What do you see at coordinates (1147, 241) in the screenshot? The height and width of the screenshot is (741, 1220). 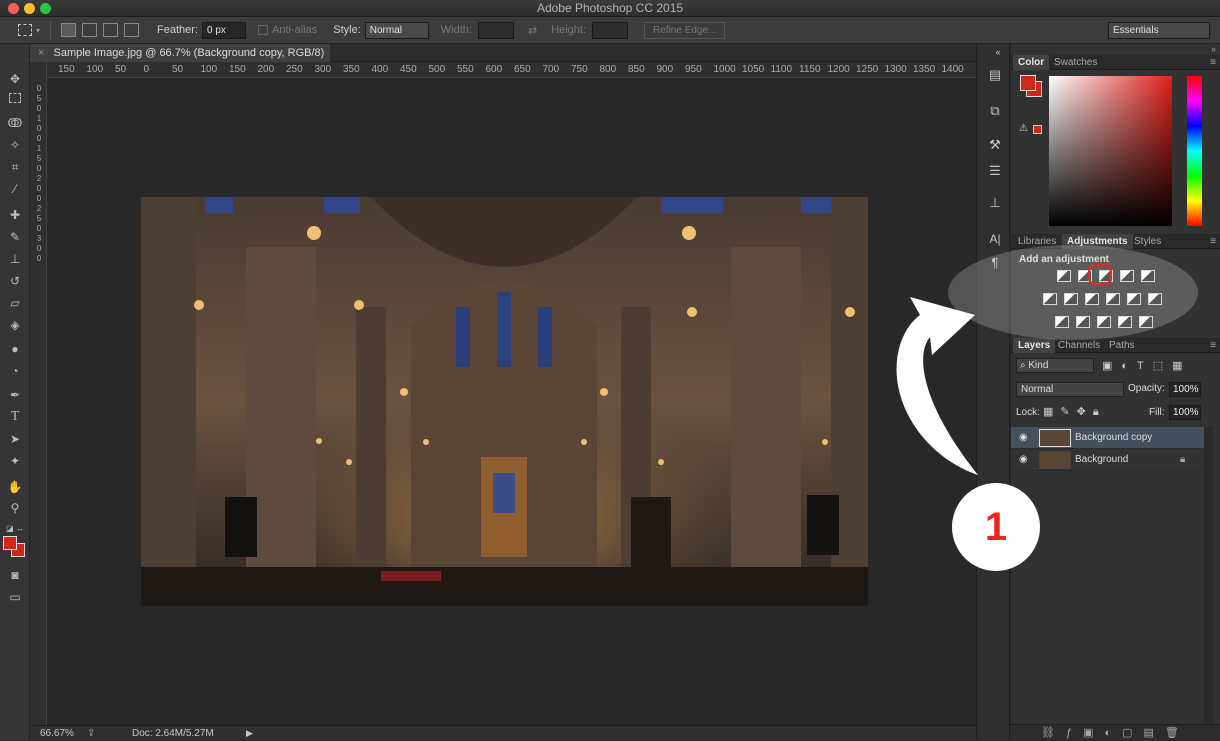 I see `tab-styles: Styles` at bounding box center [1147, 241].